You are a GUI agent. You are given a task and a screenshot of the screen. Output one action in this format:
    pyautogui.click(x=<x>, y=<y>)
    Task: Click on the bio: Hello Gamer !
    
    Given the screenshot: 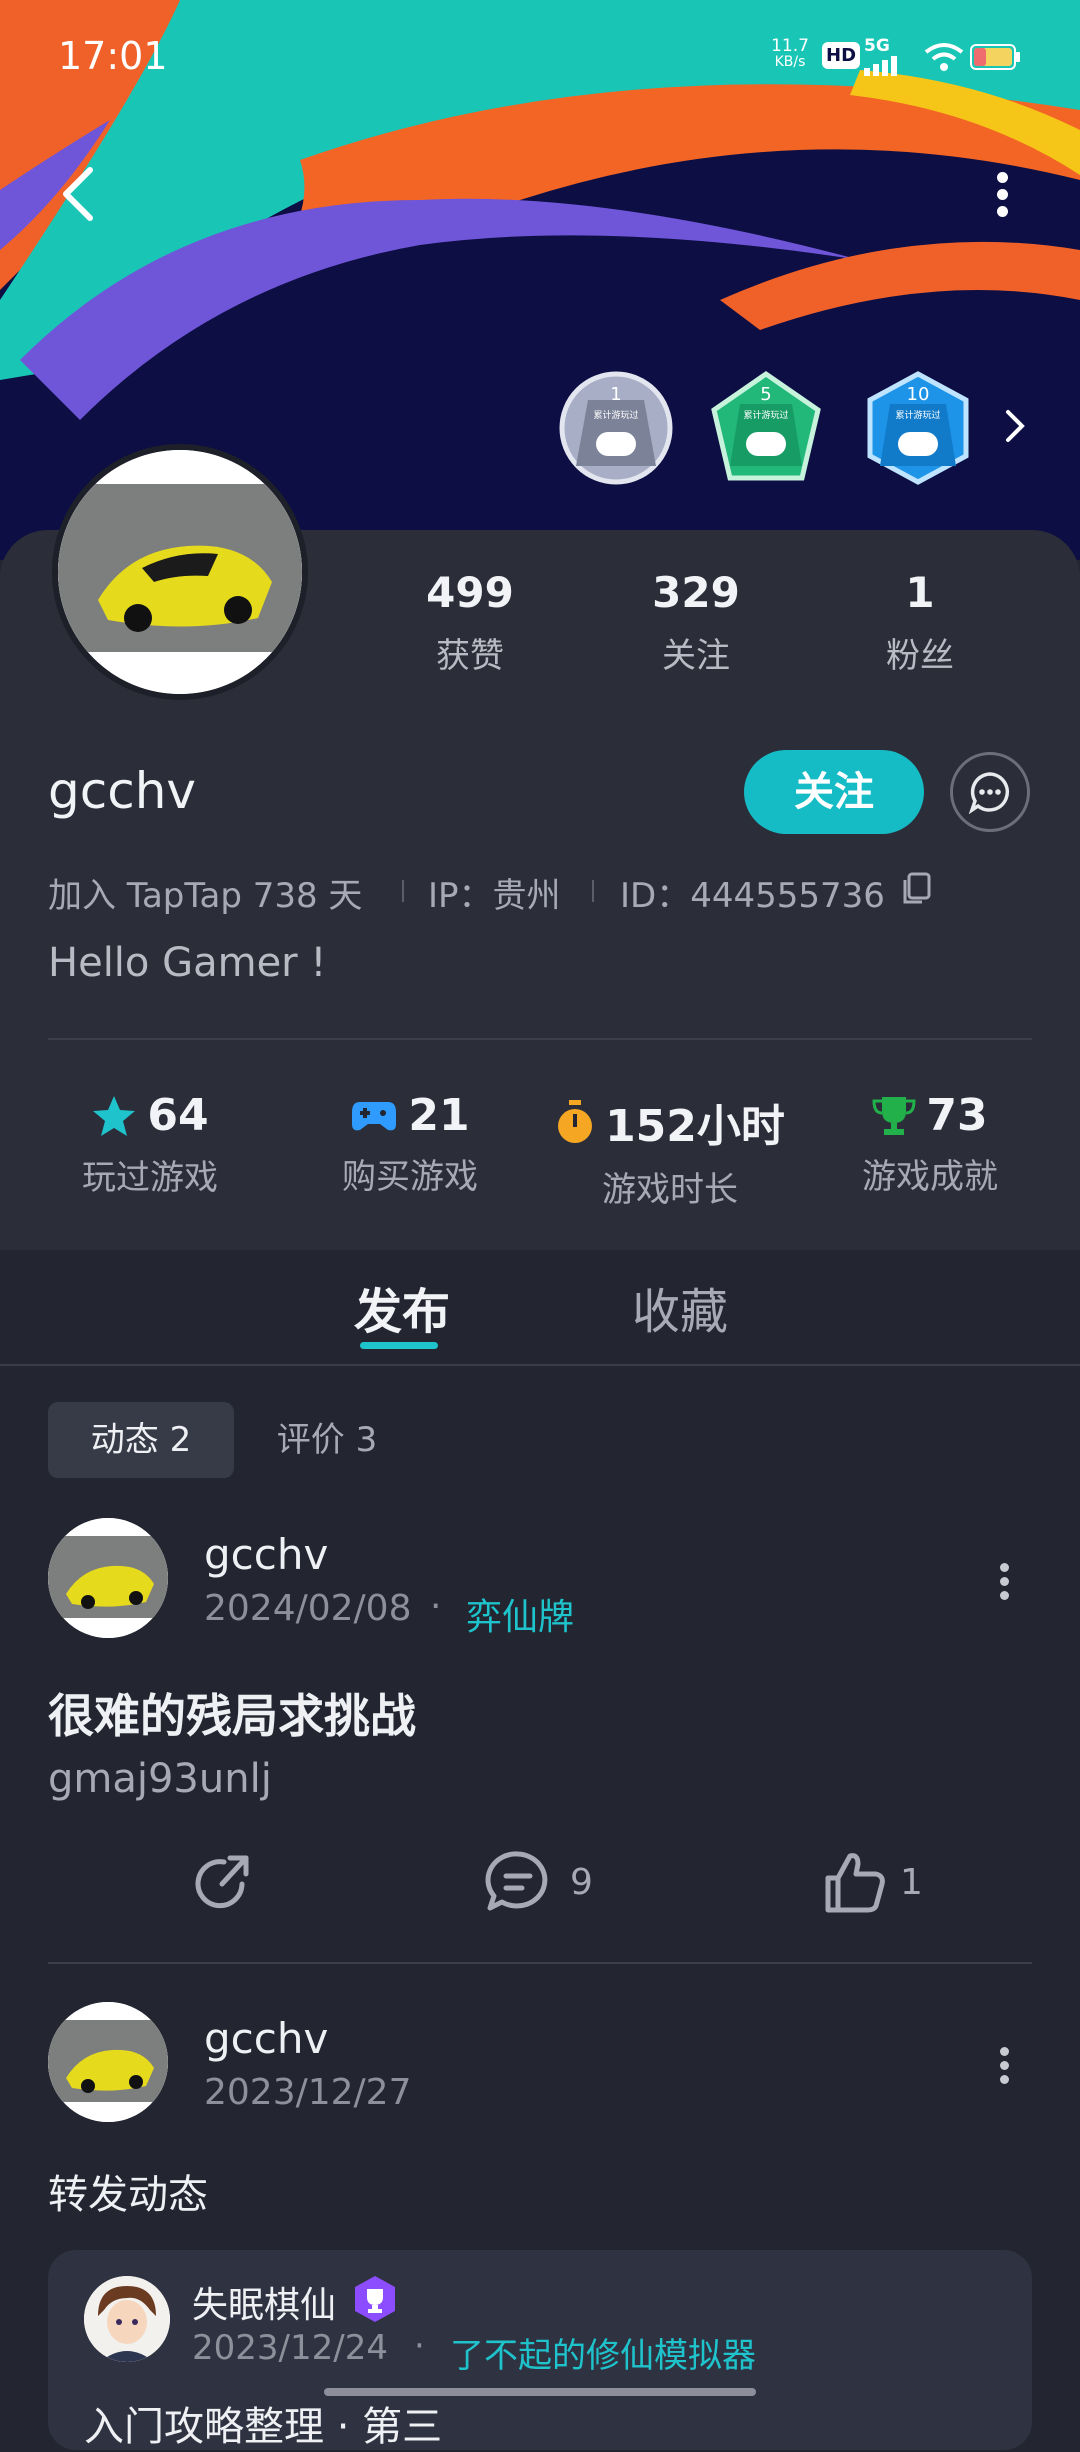 What is the action you would take?
    pyautogui.click(x=187, y=963)
    